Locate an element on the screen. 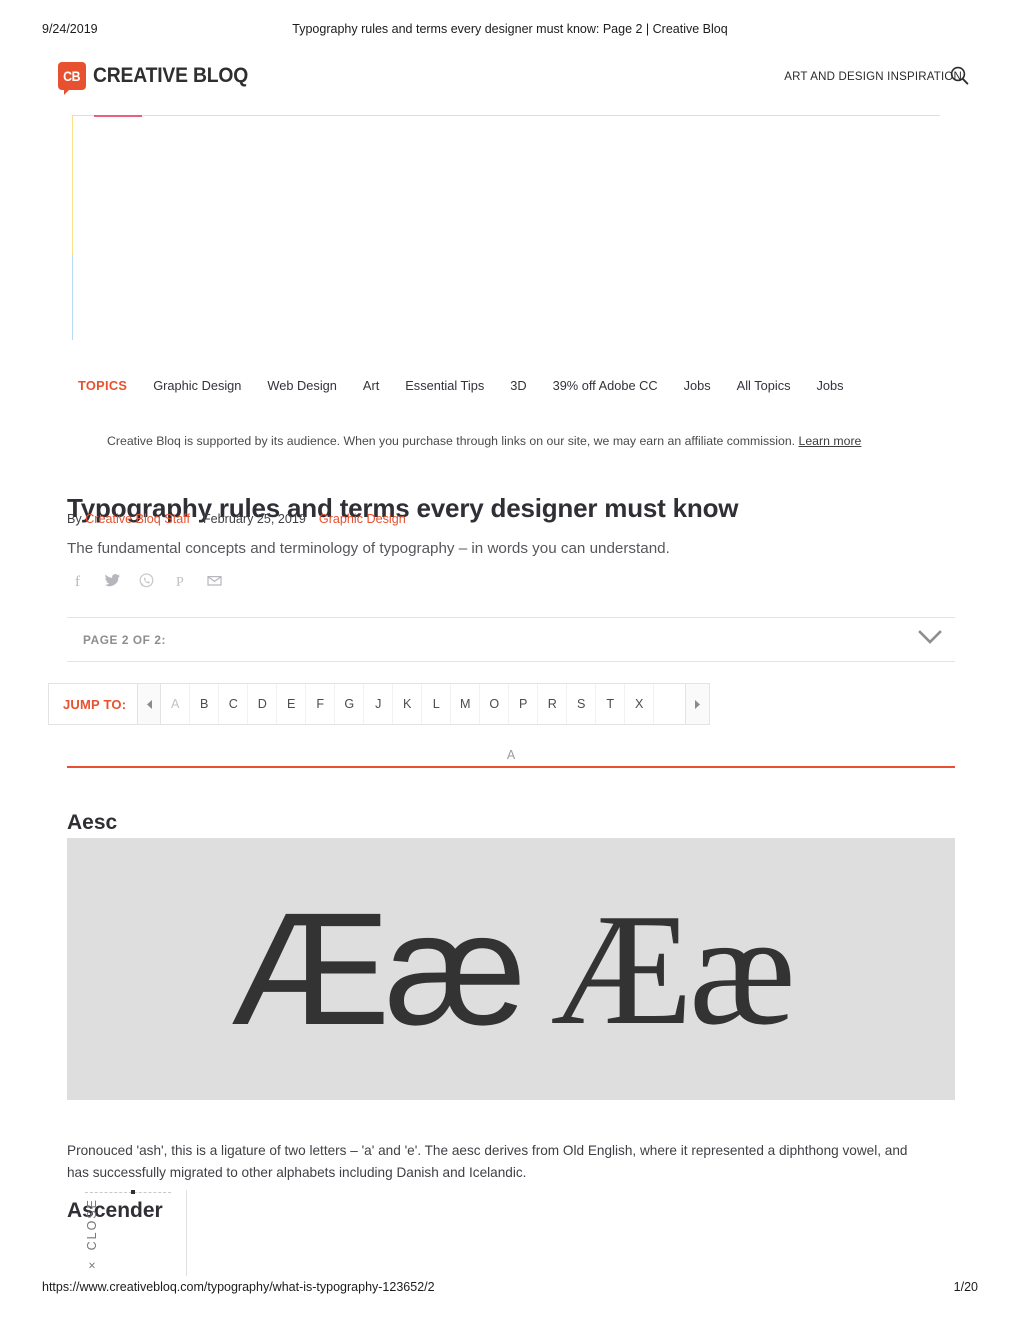 This screenshot has width=1020, height=1320. jump-to-letter-t: T is located at coordinates (611, 704).